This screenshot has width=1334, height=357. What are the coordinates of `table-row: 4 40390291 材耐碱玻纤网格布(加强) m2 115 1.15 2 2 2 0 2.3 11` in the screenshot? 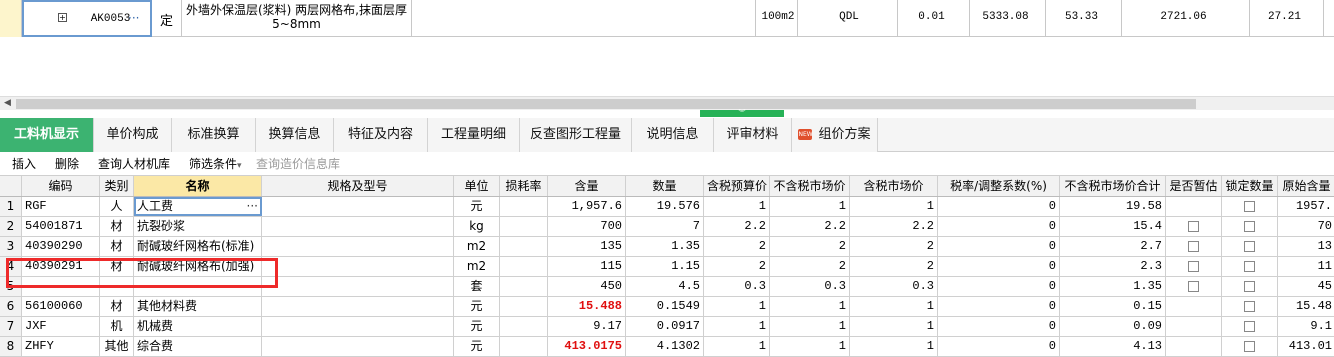 It's located at (667, 267).